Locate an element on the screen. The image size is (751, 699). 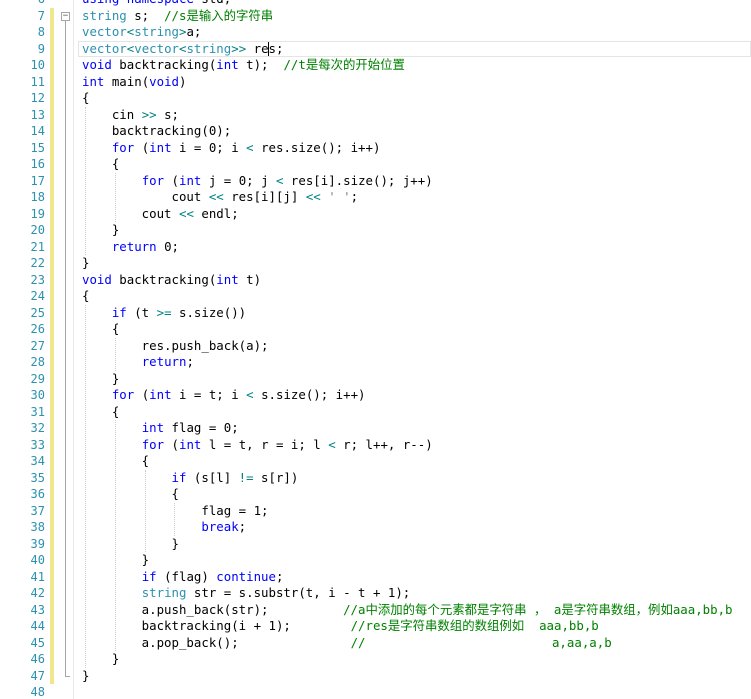
code-token: res.push_back(a); is located at coordinates (175, 345).